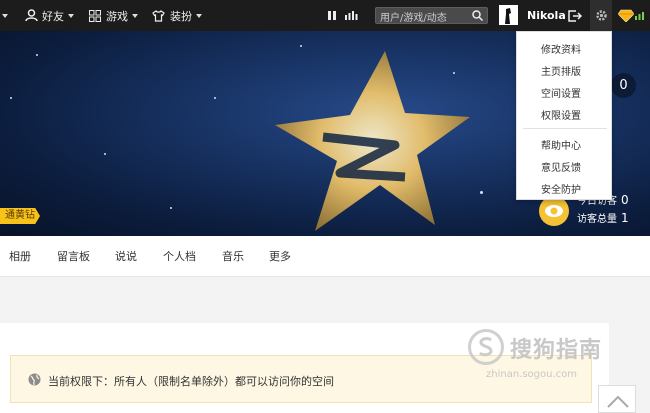 The image size is (650, 413). I want to click on top-bar: 好友 游戏 装扮 用户/游戏/动态 Nikola, so click(325, 15).